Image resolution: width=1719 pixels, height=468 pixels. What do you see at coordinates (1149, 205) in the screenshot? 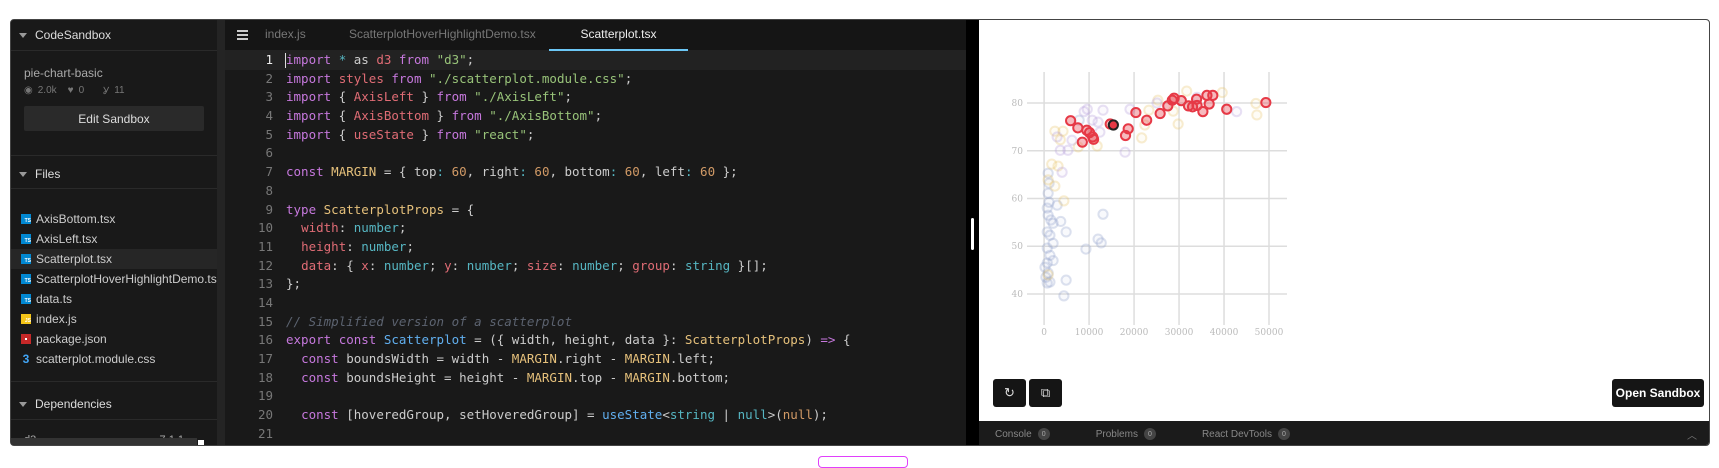
I see `scatterplot-chart: 40 50 60 70 80 0 10000 20000 30000 40000 50000` at bounding box center [1149, 205].